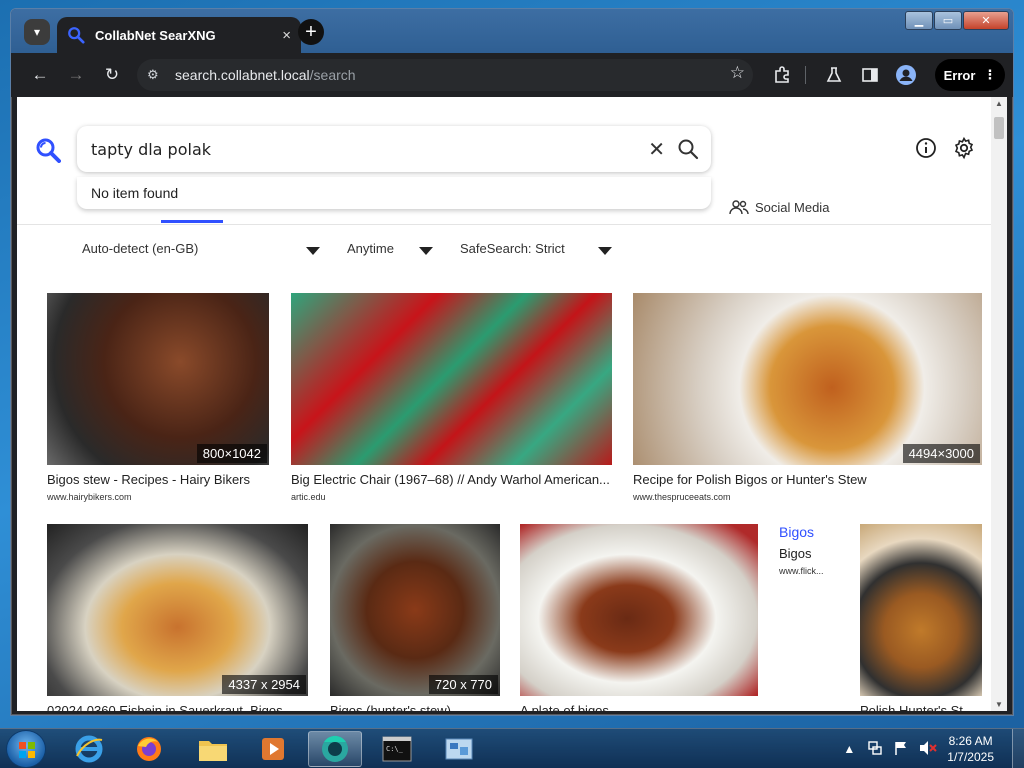  Describe the element at coordinates (796, 532) in the screenshot. I see `broken-image-alt: Bigos` at that location.